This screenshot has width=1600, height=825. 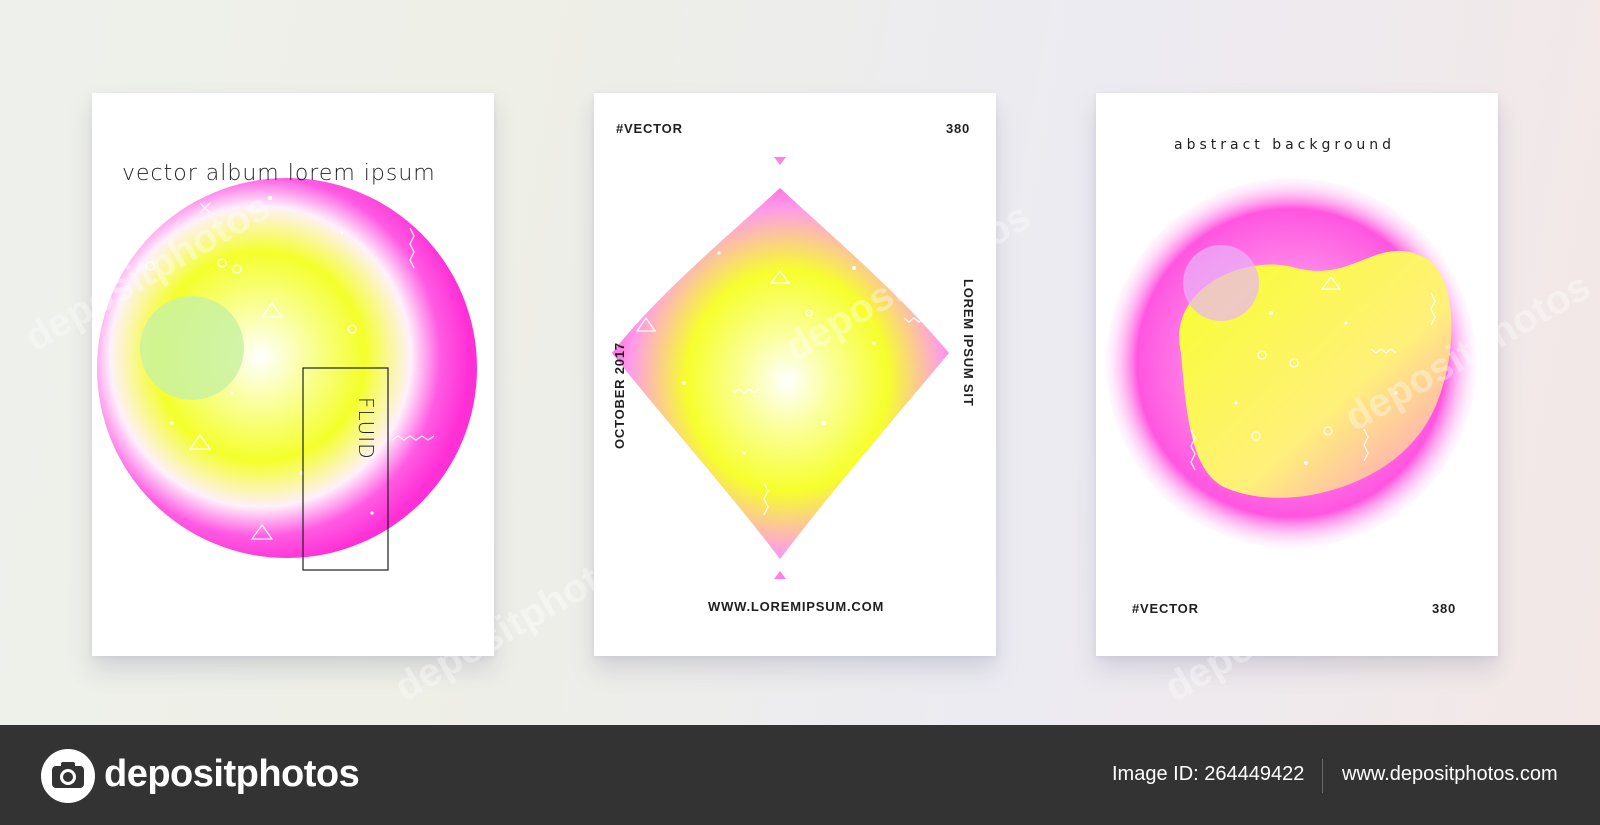 What do you see at coordinates (968, 343) in the screenshot?
I see `lorem-vertical-text: LOREM IPSUM SIT` at bounding box center [968, 343].